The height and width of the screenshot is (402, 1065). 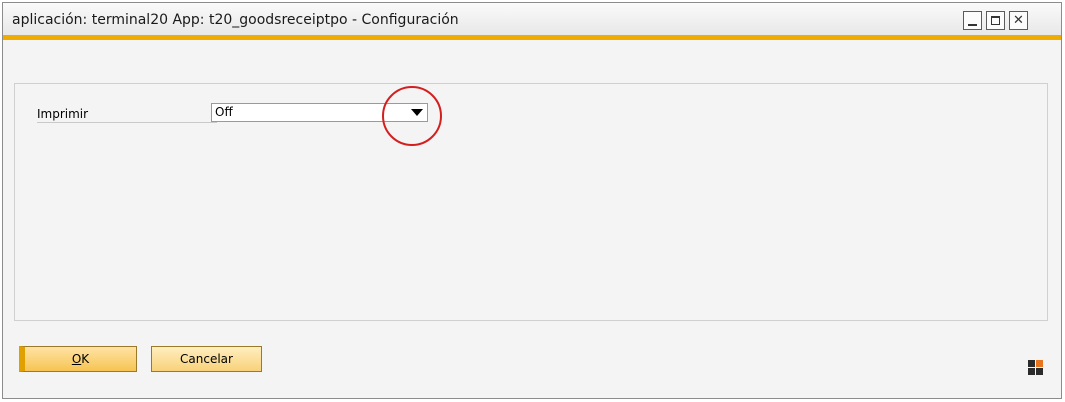 I want to click on minimize-icon, so click(x=972, y=20).